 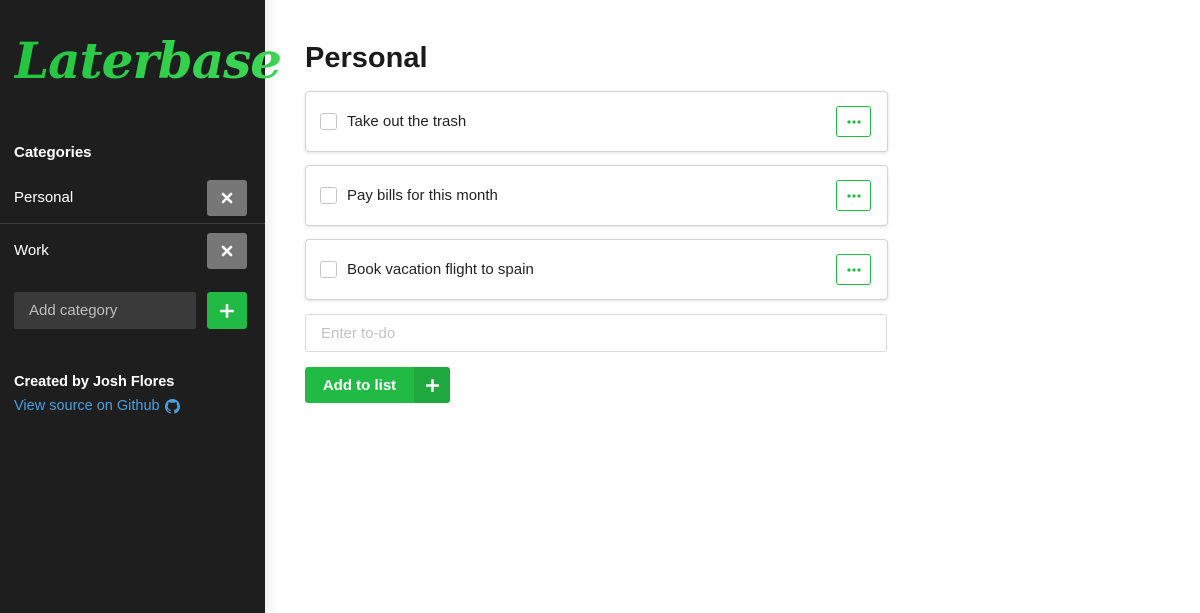 I want to click on todo-item: Book vacation flight to spain, so click(x=596, y=269).